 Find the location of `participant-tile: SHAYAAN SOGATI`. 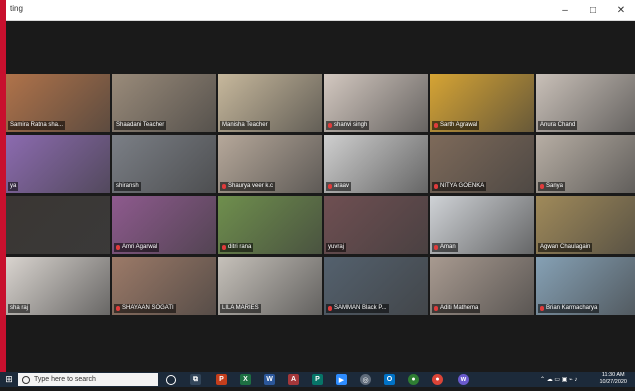

participant-tile: SHAYAAN SOGATI is located at coordinates (164, 286).